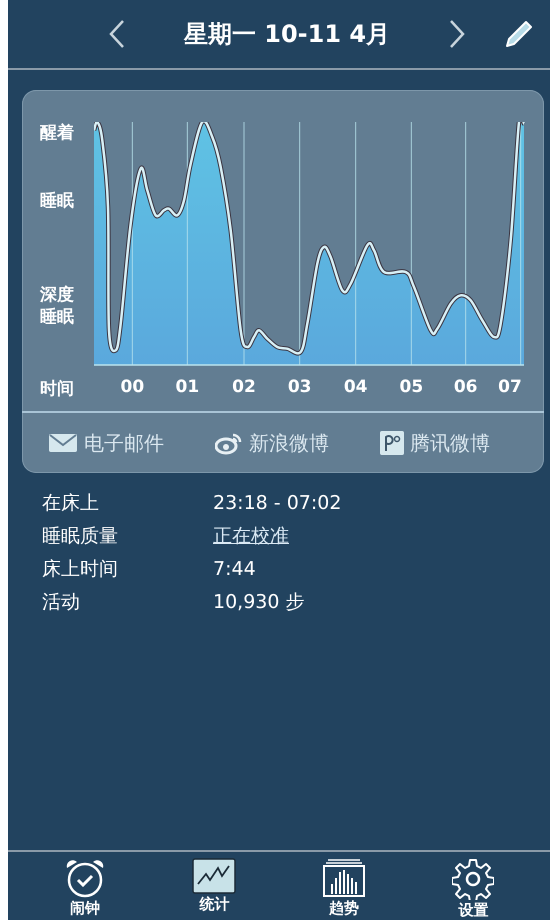 This screenshot has height=920, width=550. What do you see at coordinates (63, 443) in the screenshot?
I see `envelope-icon` at bounding box center [63, 443].